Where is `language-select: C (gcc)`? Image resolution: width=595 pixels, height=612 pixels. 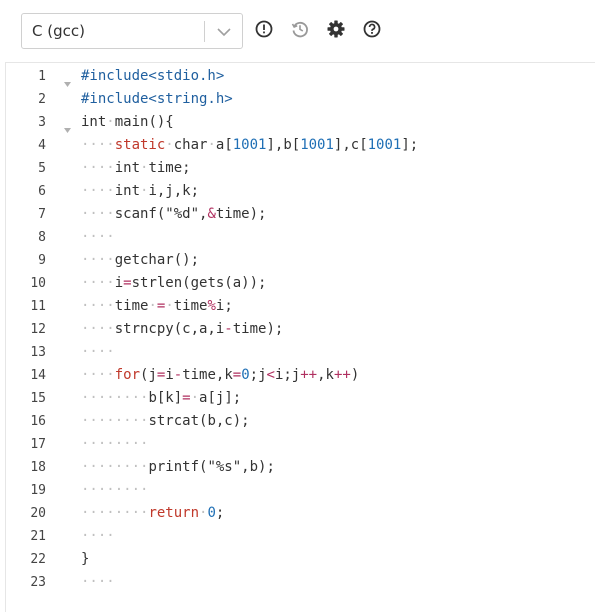
language-select: C (gcc) is located at coordinates (132, 31).